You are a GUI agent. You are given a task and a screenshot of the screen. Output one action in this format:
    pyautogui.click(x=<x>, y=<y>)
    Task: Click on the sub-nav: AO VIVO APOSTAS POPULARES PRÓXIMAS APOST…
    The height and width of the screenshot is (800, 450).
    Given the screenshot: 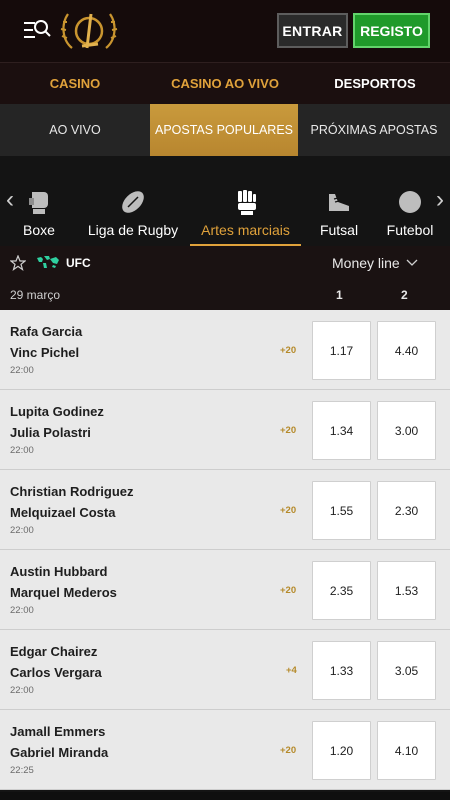 What is the action you would take?
    pyautogui.click(x=225, y=130)
    